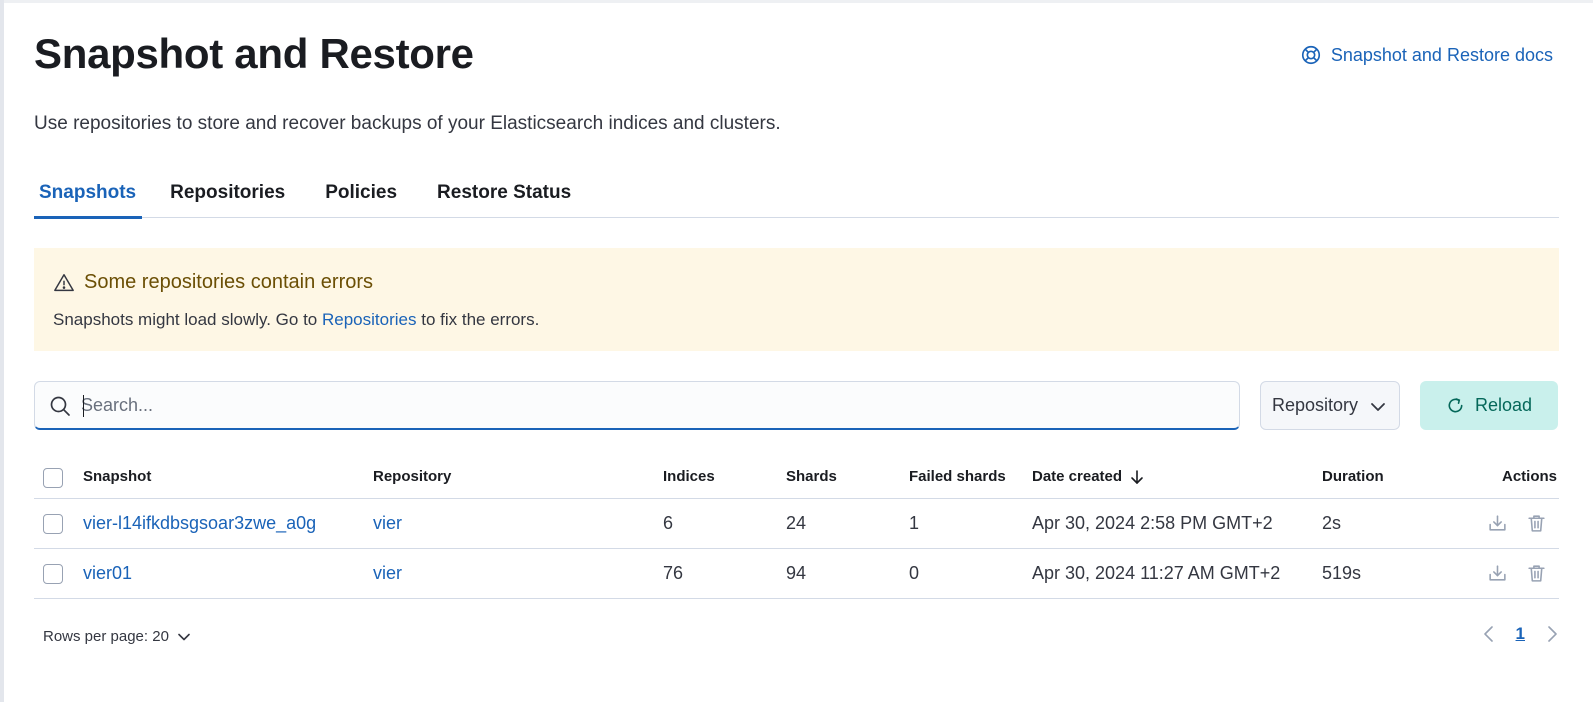 This screenshot has height=702, width=1593. I want to click on tab-snapshots: Snapshots, so click(88, 194).